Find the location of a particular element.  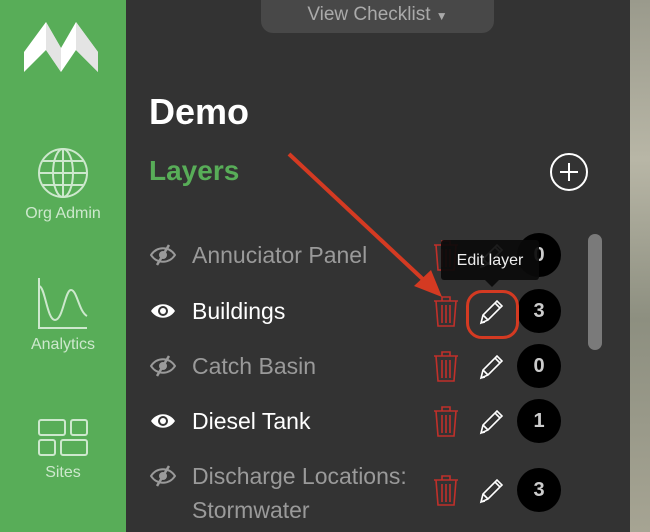

layer-name: Catch Basin is located at coordinates (254, 366).